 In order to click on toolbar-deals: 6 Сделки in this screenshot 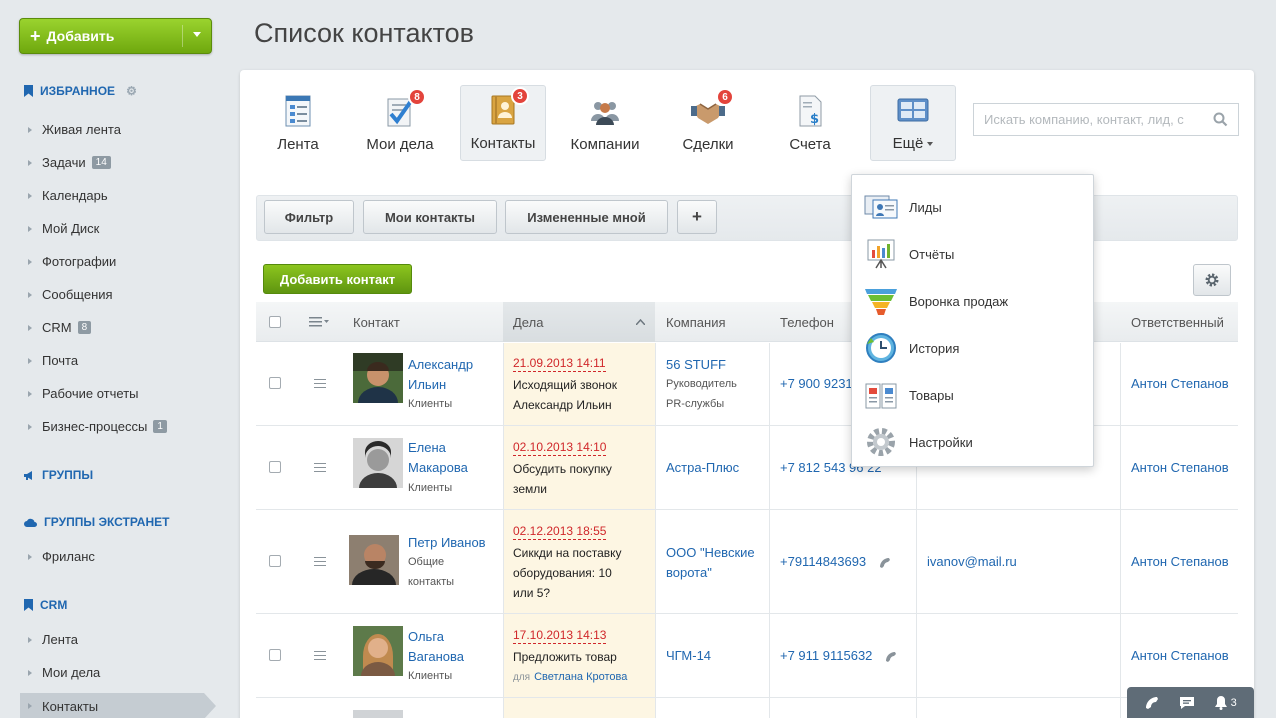, I will do `click(708, 123)`.